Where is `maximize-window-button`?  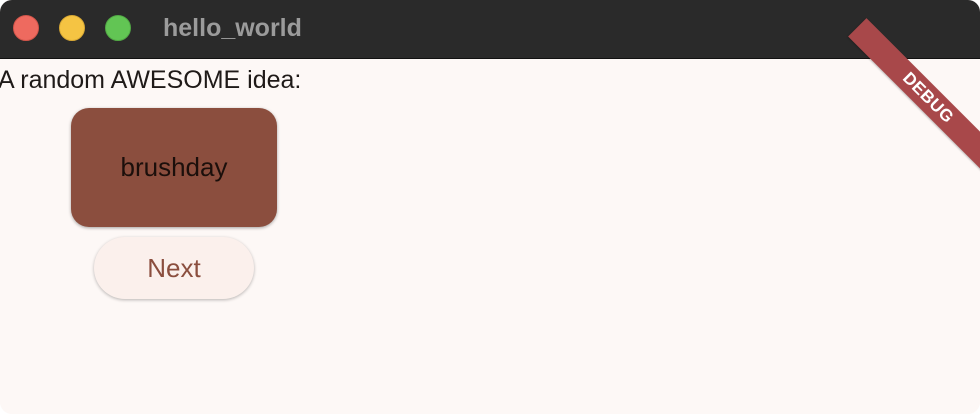 maximize-window-button is located at coordinates (118, 28).